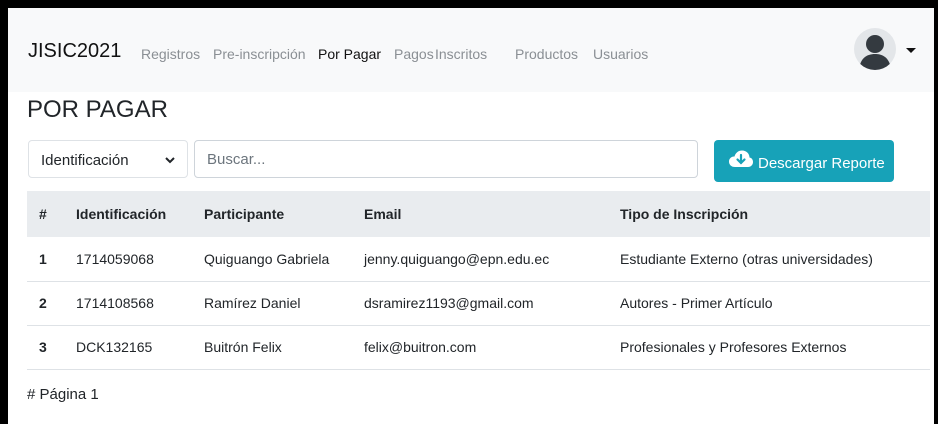 The width and height of the screenshot is (938, 424). Describe the element at coordinates (259, 54) in the screenshot. I see `nav-pre-inscripcion: Pre-inscripción` at that location.